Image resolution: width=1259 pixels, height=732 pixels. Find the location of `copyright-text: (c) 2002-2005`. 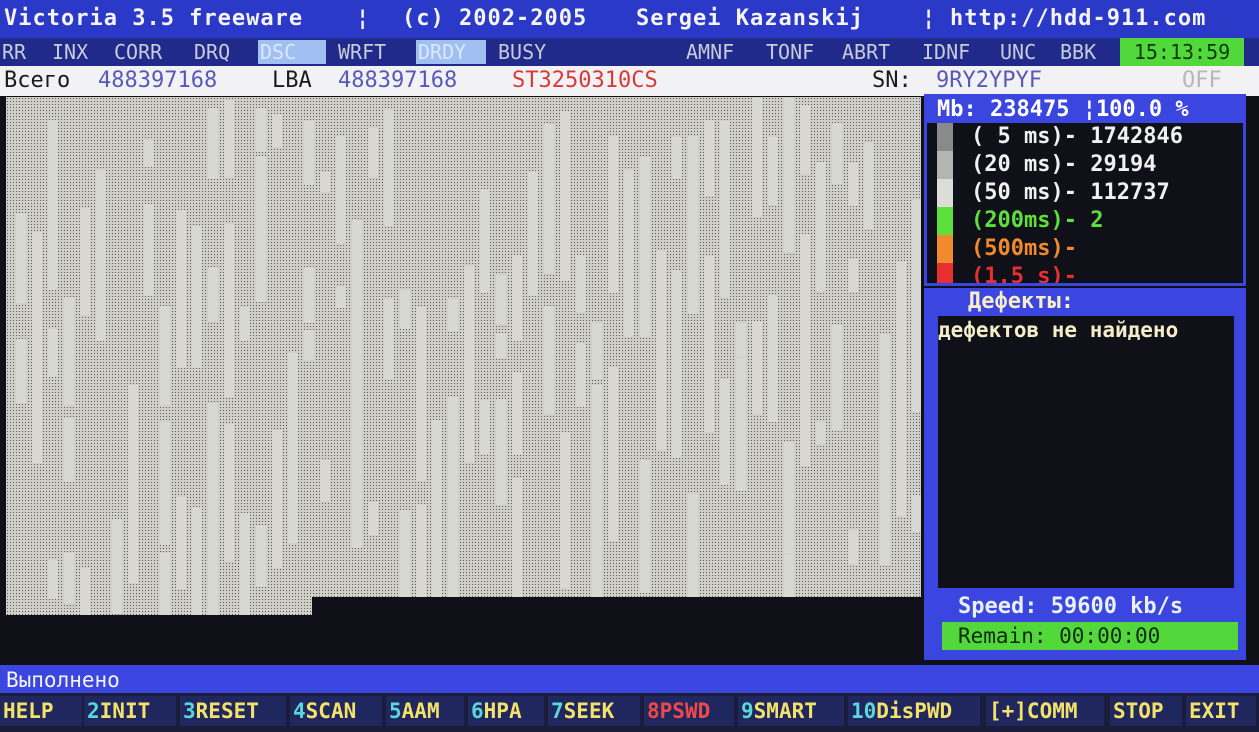

copyright-text: (c) 2002-2005 is located at coordinates (495, 18).